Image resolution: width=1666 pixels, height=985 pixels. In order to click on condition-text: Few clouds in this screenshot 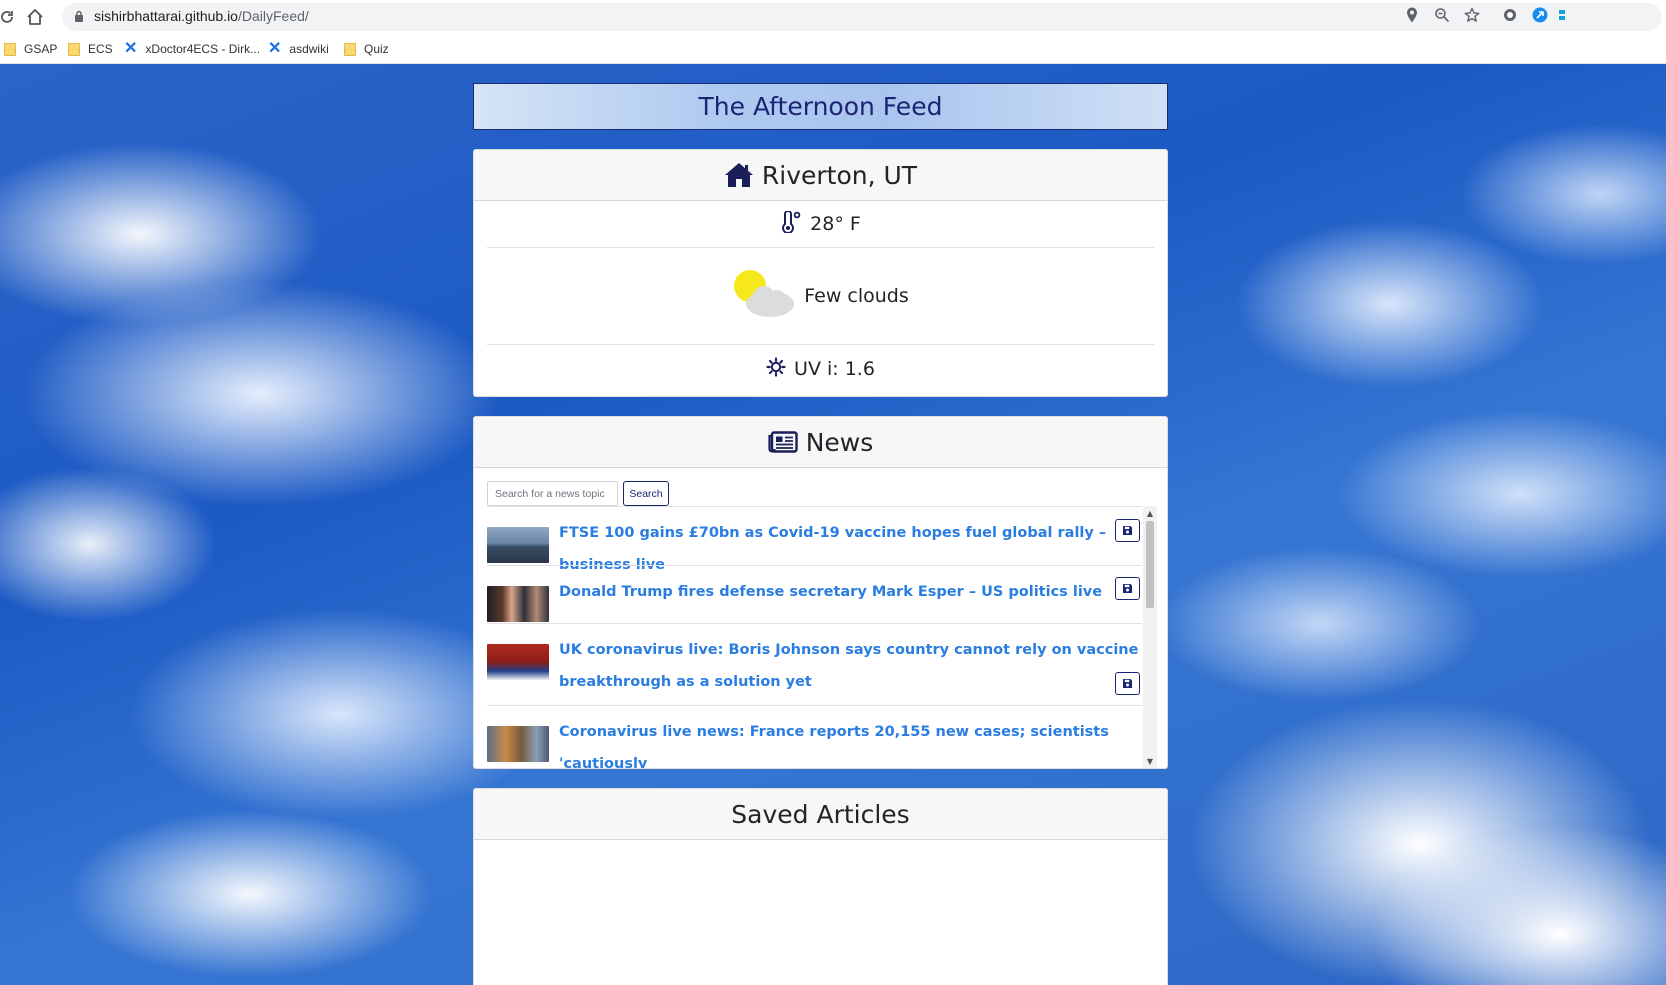, I will do `click(856, 296)`.